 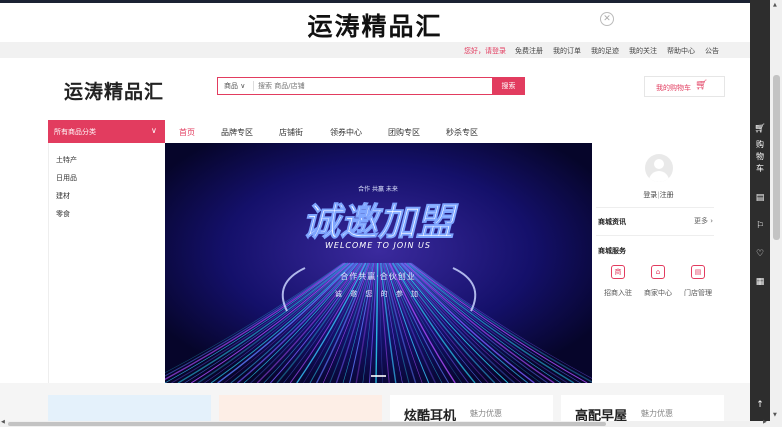 I want to click on mall-news-title: 商城资讯, so click(x=612, y=222).